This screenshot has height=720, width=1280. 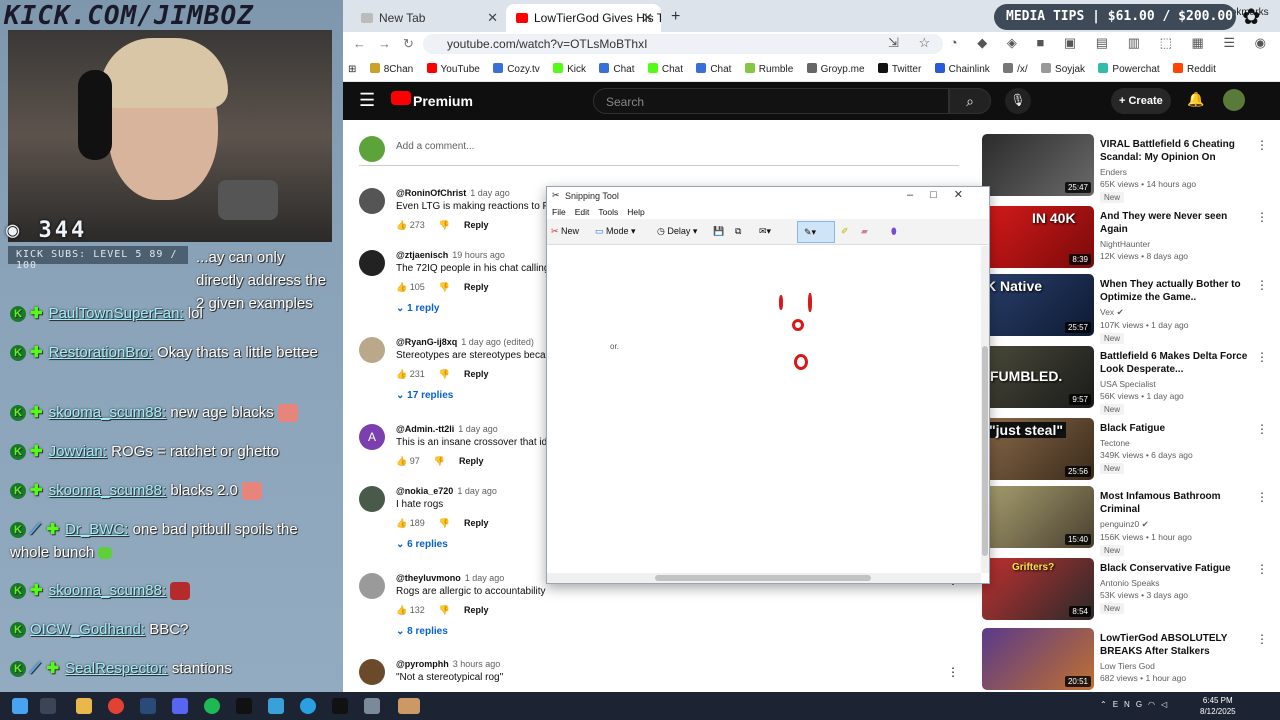 What do you see at coordinates (409, 706) in the screenshot?
I see `snipping-tool-taskbar-icon` at bounding box center [409, 706].